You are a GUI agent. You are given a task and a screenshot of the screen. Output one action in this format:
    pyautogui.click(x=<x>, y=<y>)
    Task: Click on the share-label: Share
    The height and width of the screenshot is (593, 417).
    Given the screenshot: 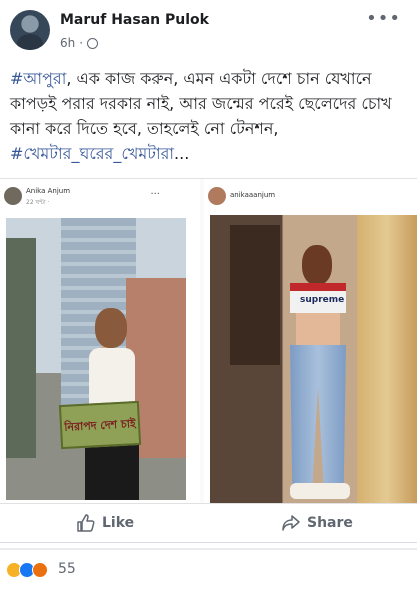 What is the action you would take?
    pyautogui.click(x=330, y=523)
    